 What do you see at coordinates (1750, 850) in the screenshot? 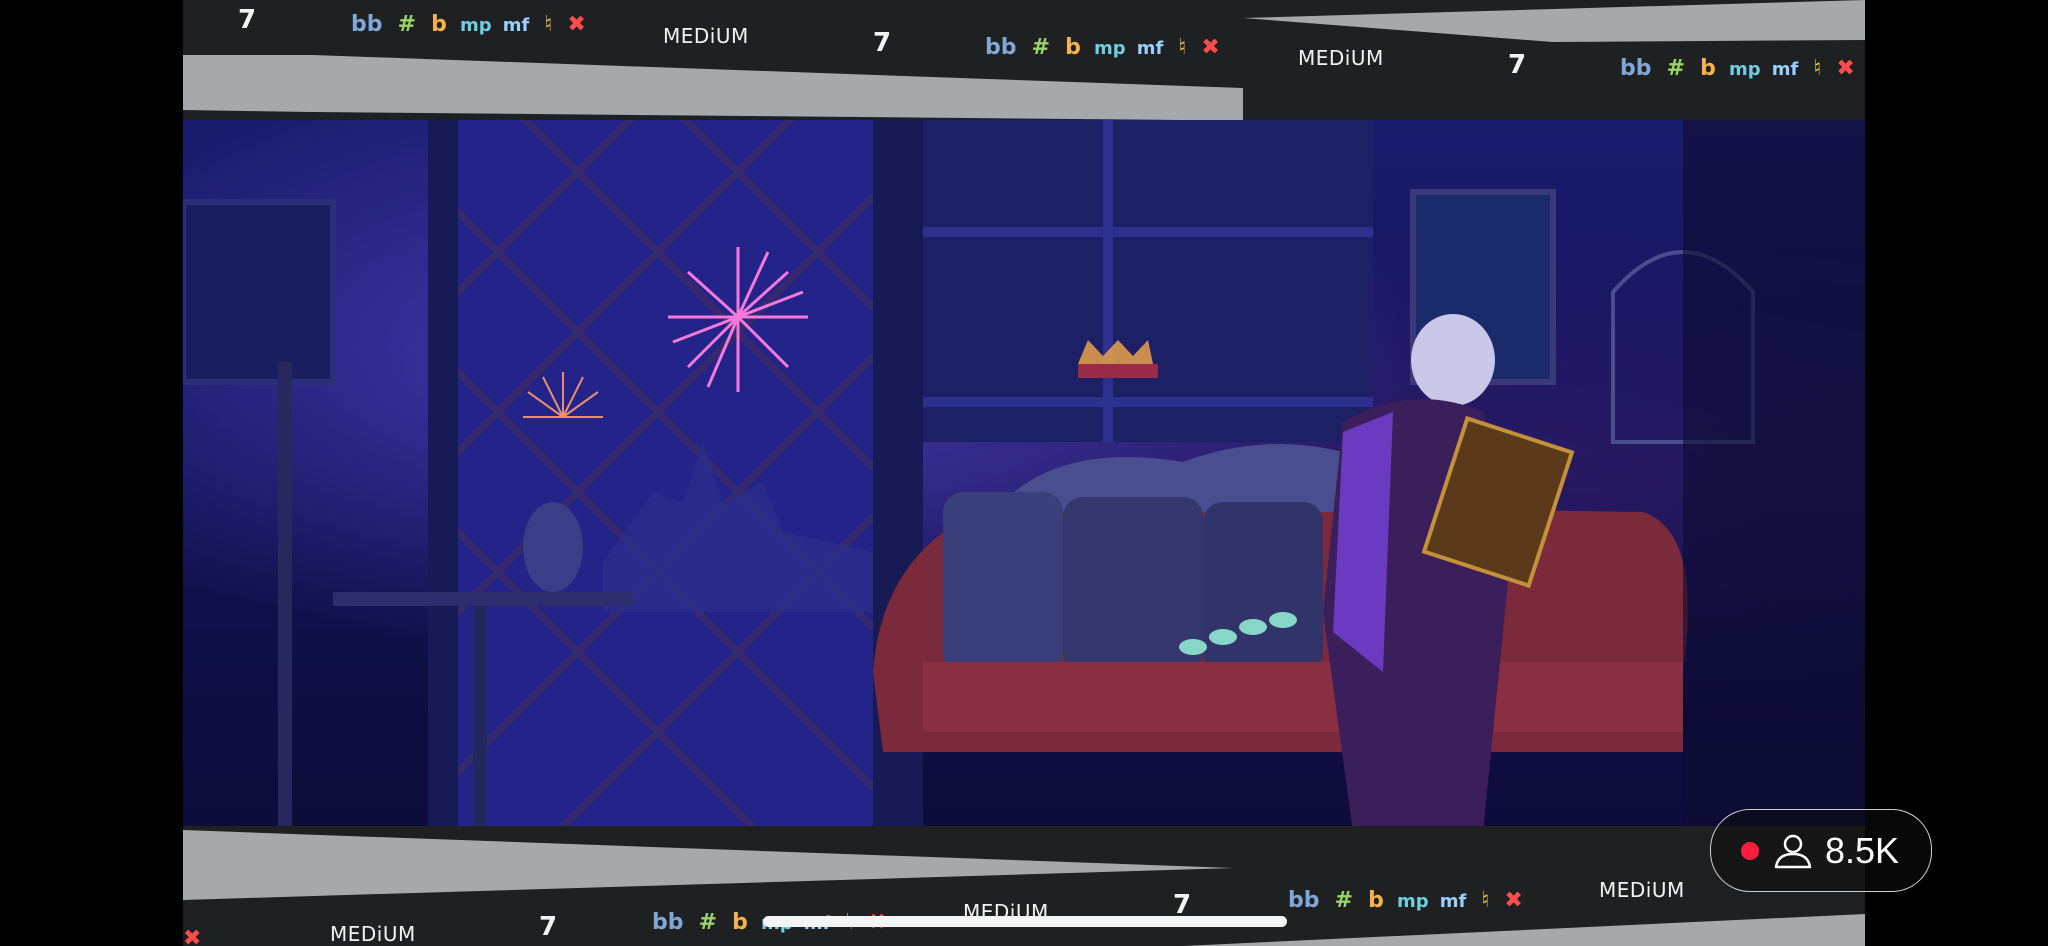
I see `live-dot-icon` at bounding box center [1750, 850].